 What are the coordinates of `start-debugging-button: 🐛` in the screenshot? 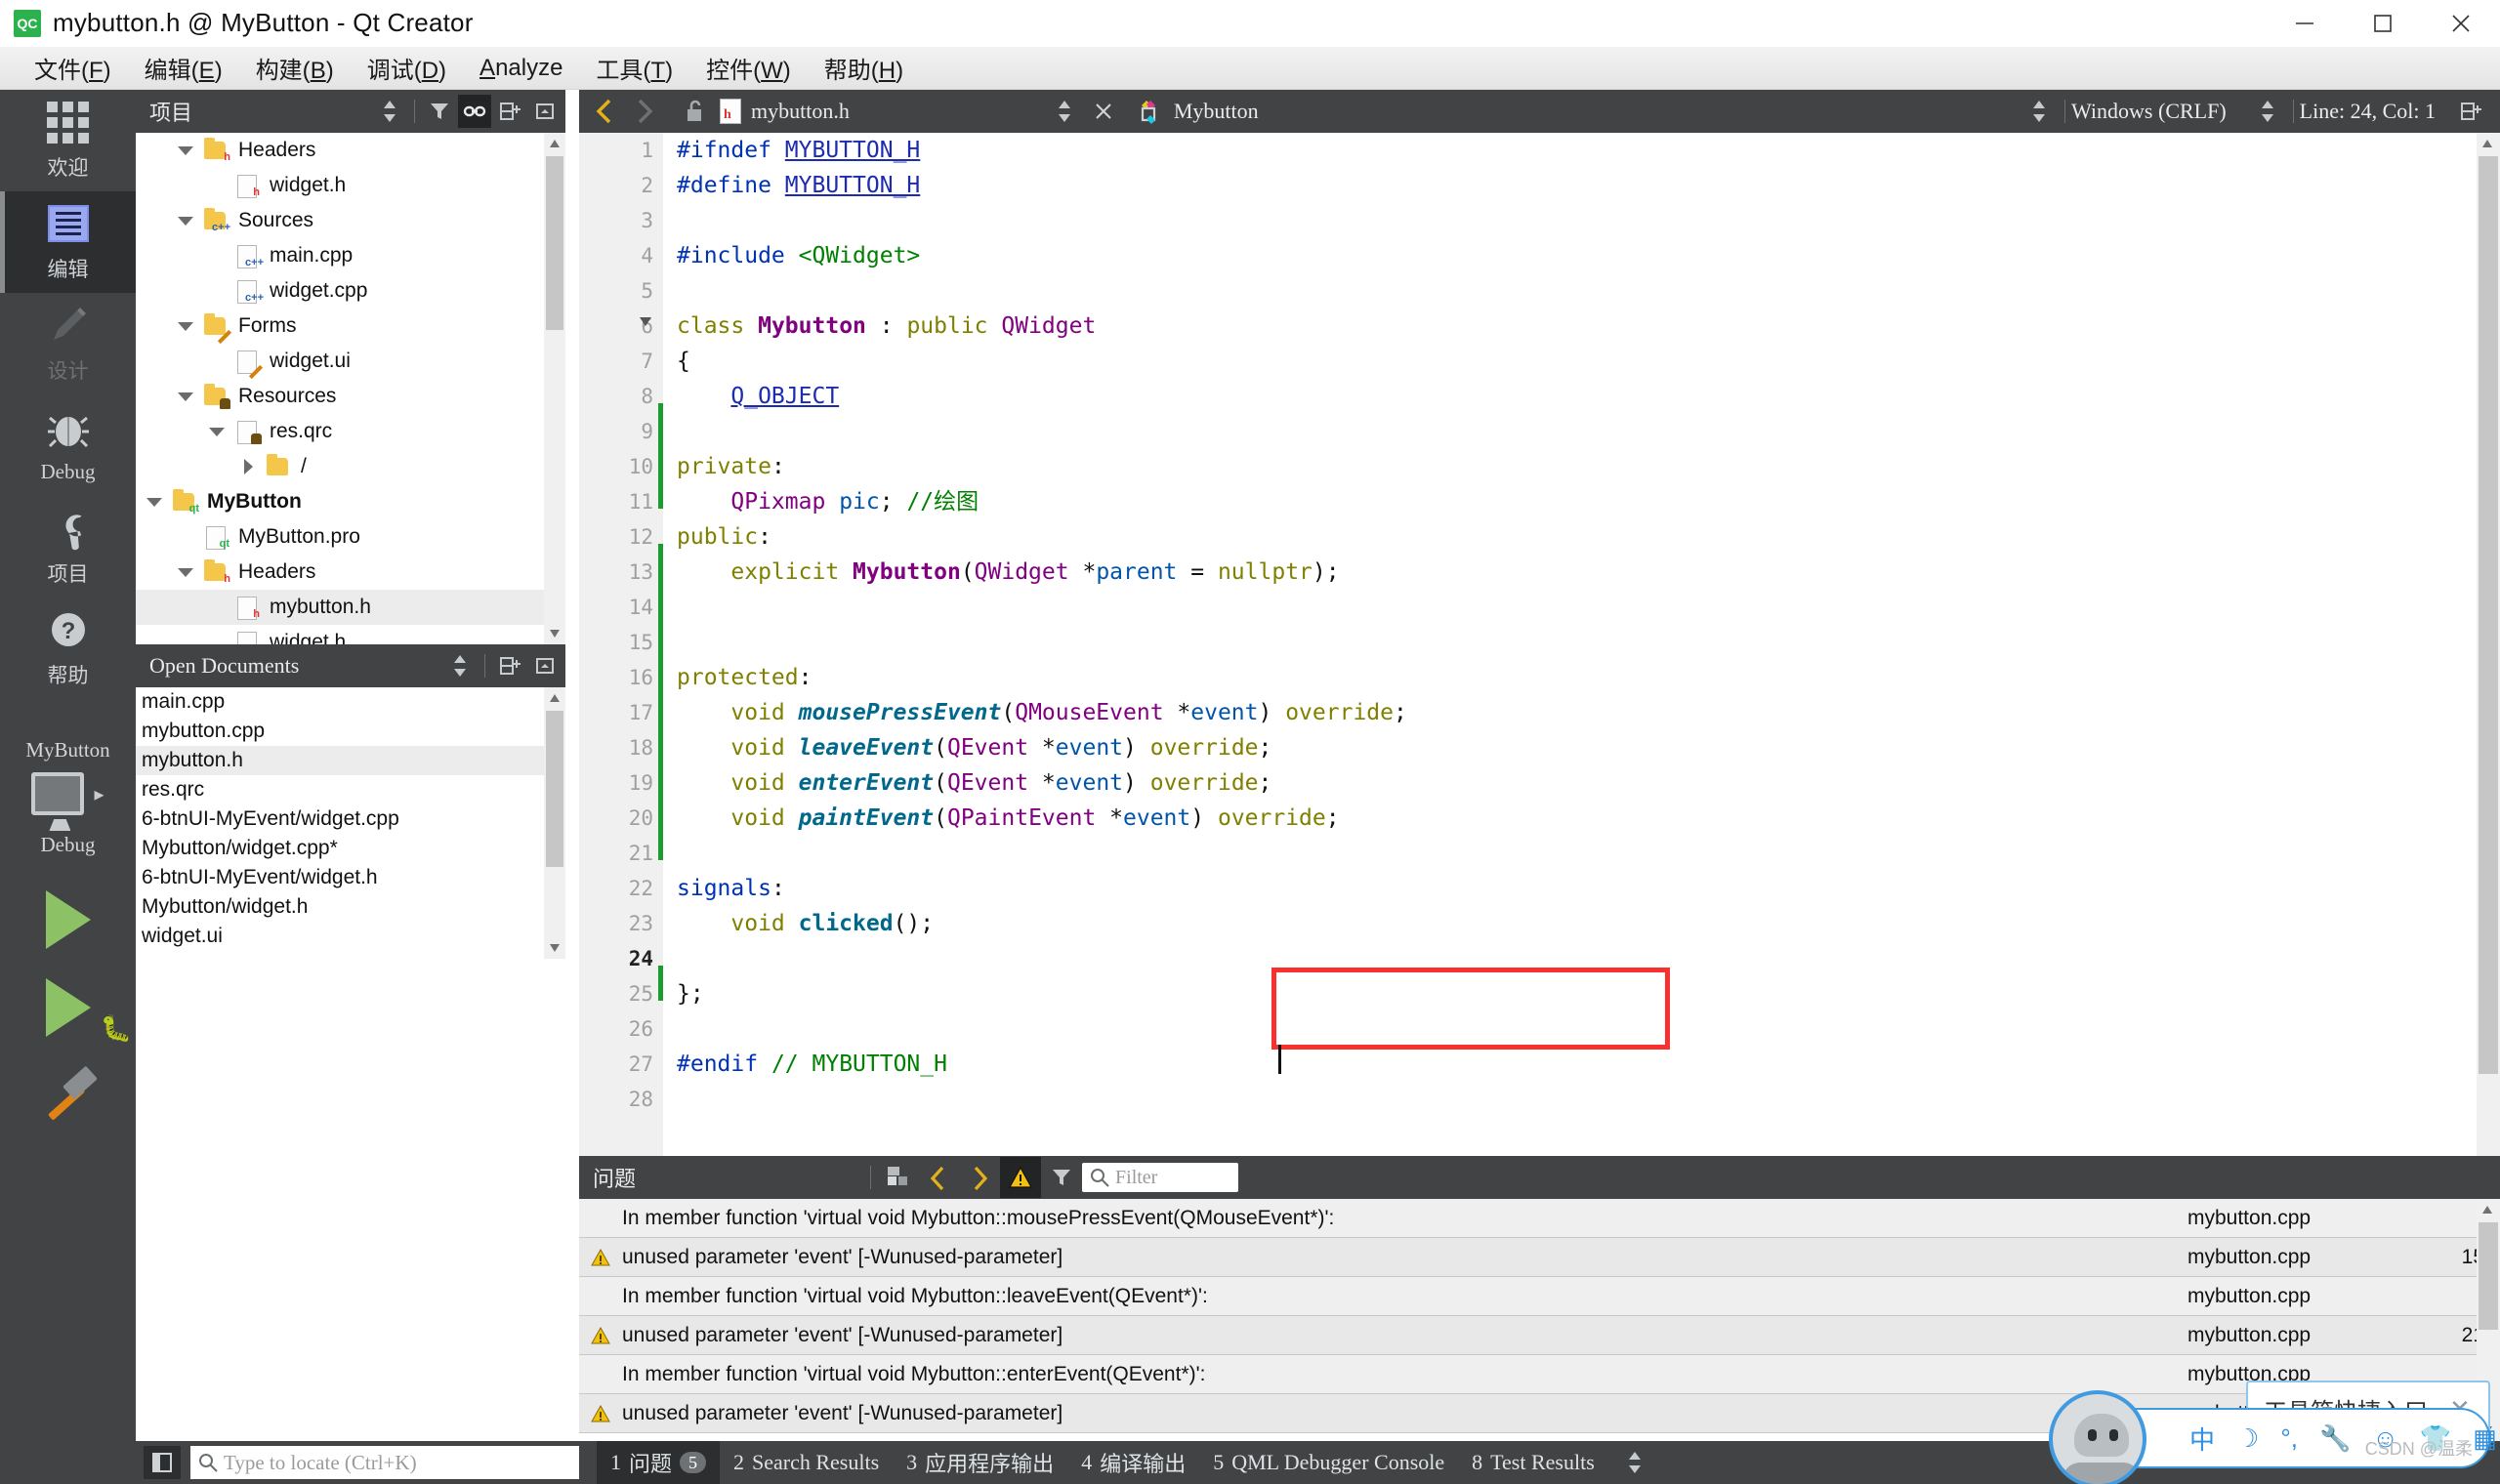 It's located at (88, 1010).